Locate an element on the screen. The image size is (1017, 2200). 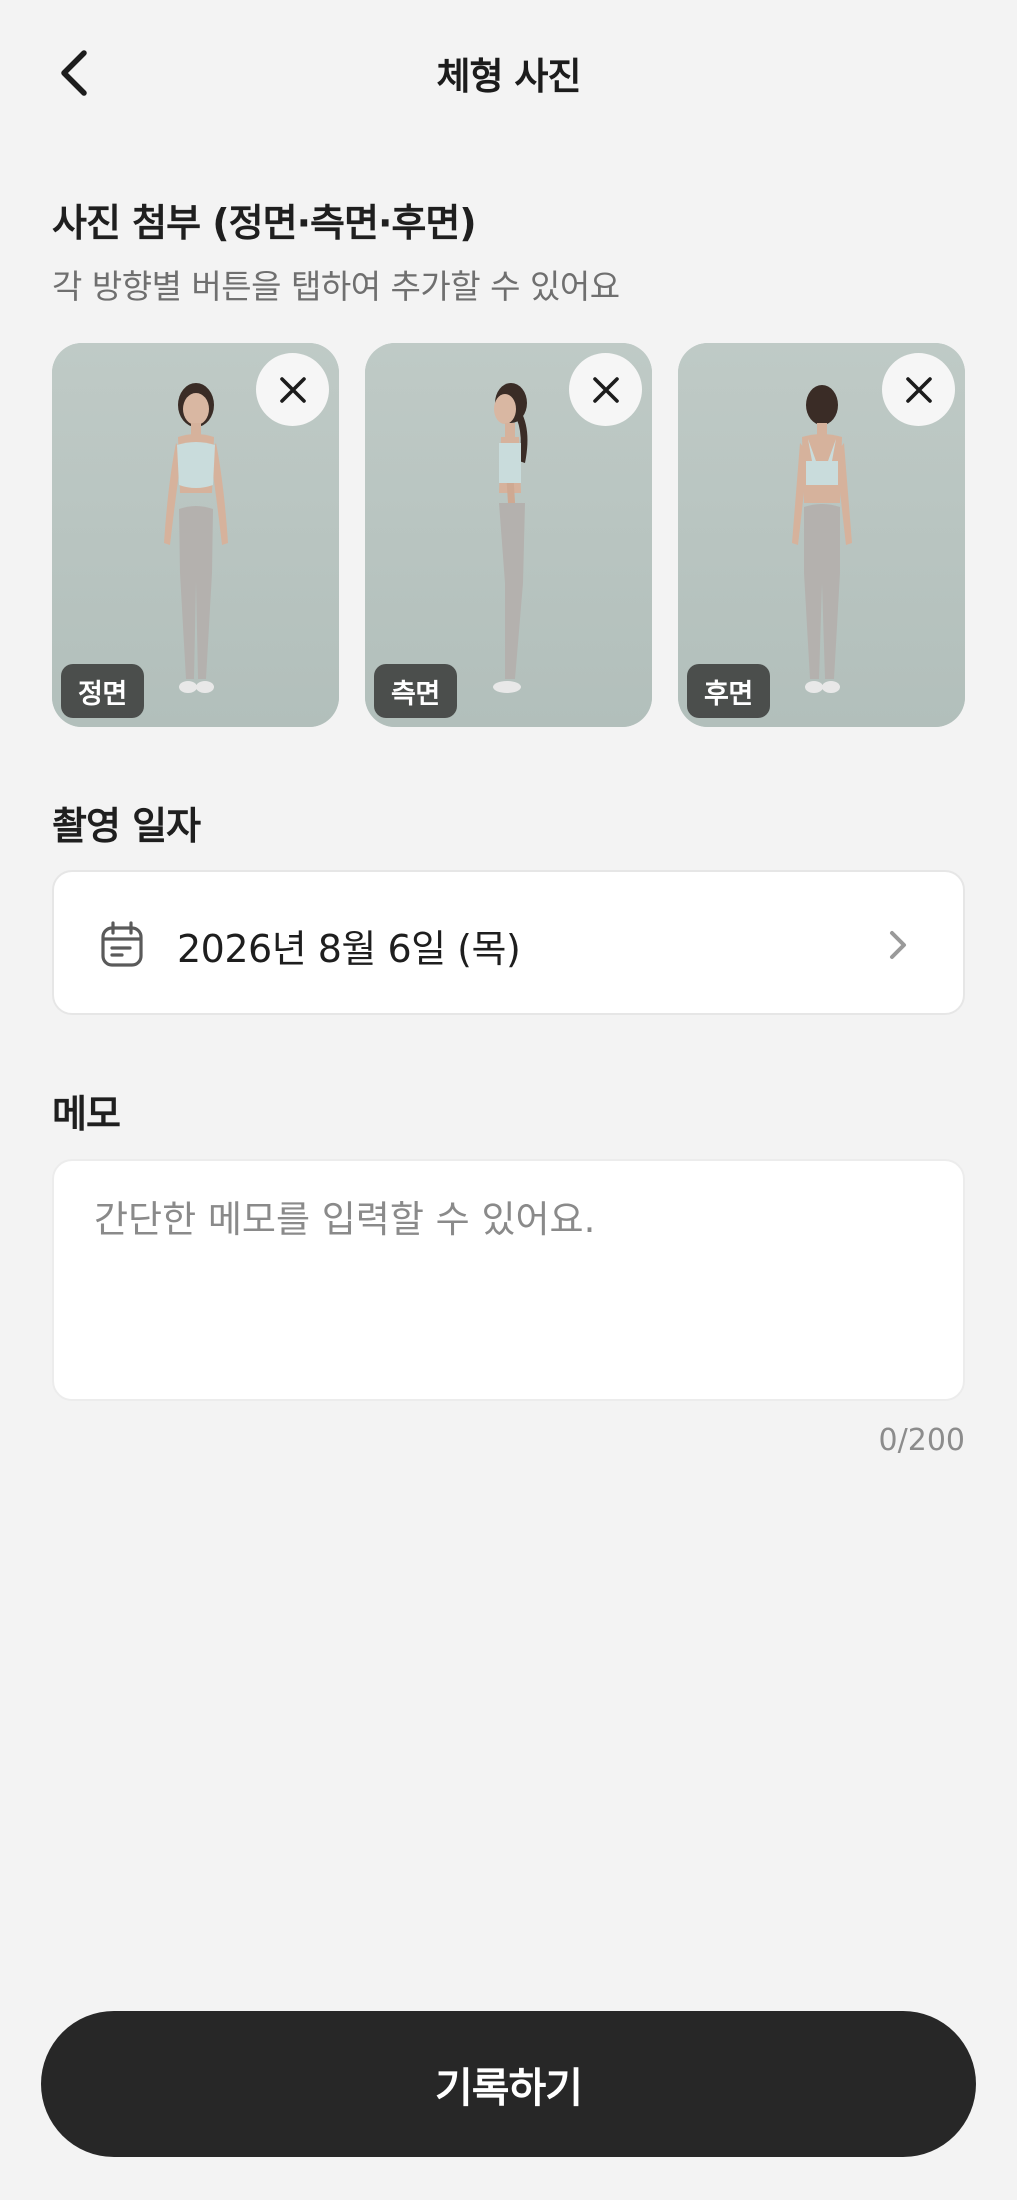
memo-input is located at coordinates (508, 1280).